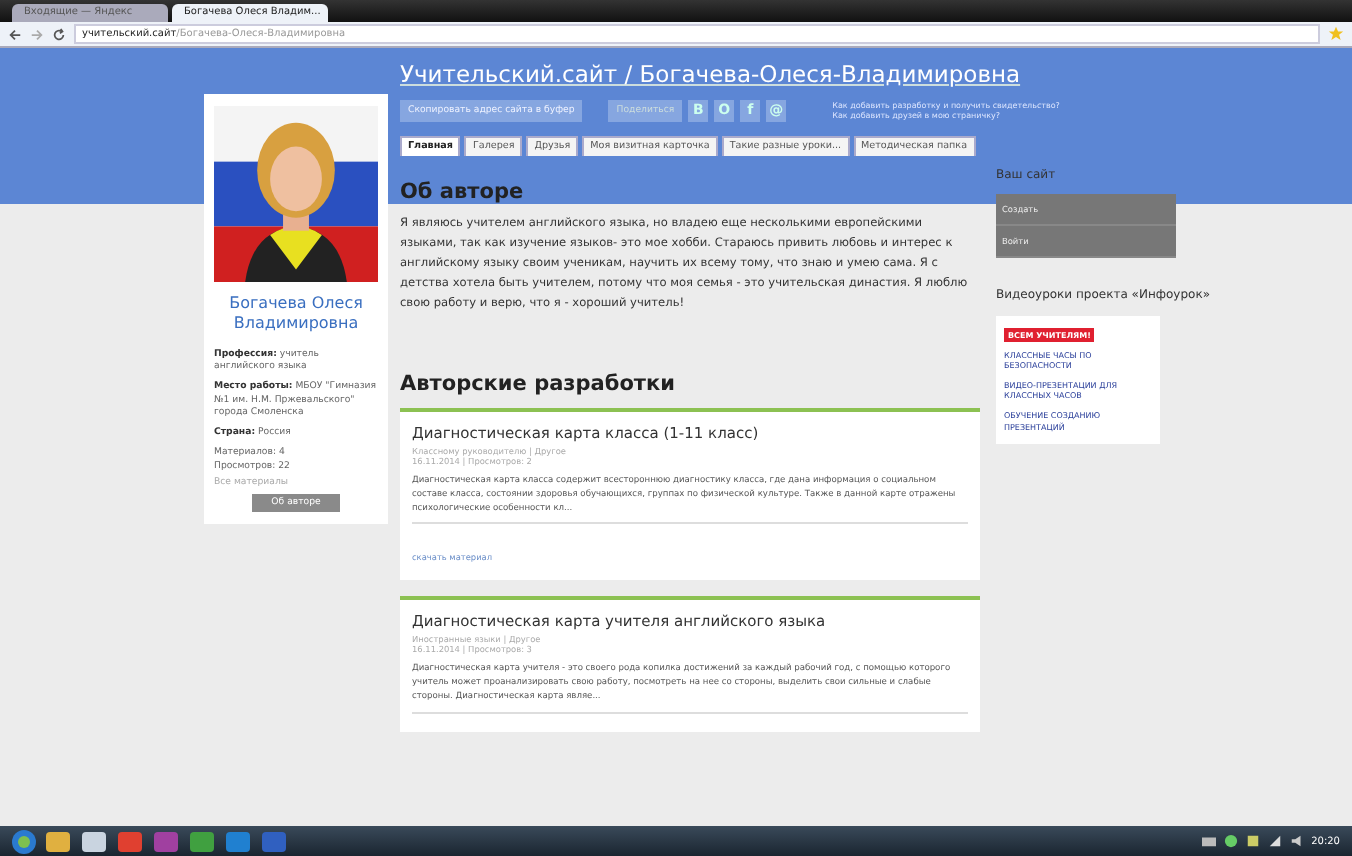  What do you see at coordinates (820, 74) in the screenshot?
I see `site-title: Учительский.сайт / Богачева-Олеся-Владимировна` at bounding box center [820, 74].